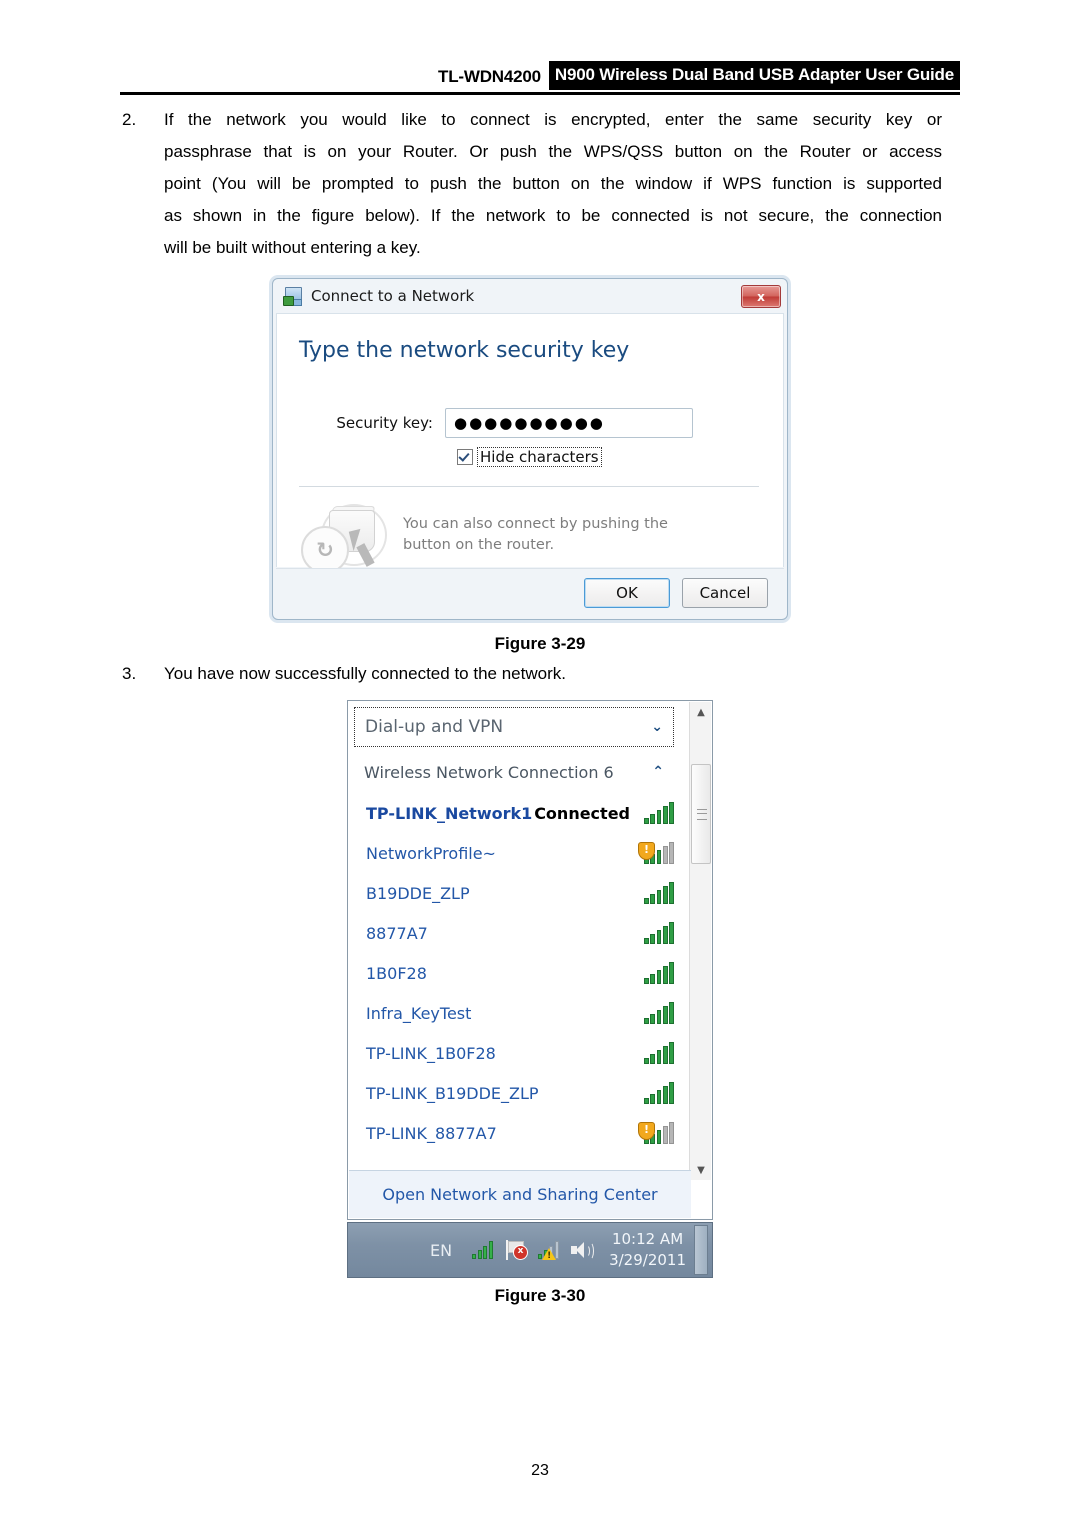 The width and height of the screenshot is (1080, 1527). Describe the element at coordinates (293, 296) in the screenshot. I see `network-connect-icon` at that location.